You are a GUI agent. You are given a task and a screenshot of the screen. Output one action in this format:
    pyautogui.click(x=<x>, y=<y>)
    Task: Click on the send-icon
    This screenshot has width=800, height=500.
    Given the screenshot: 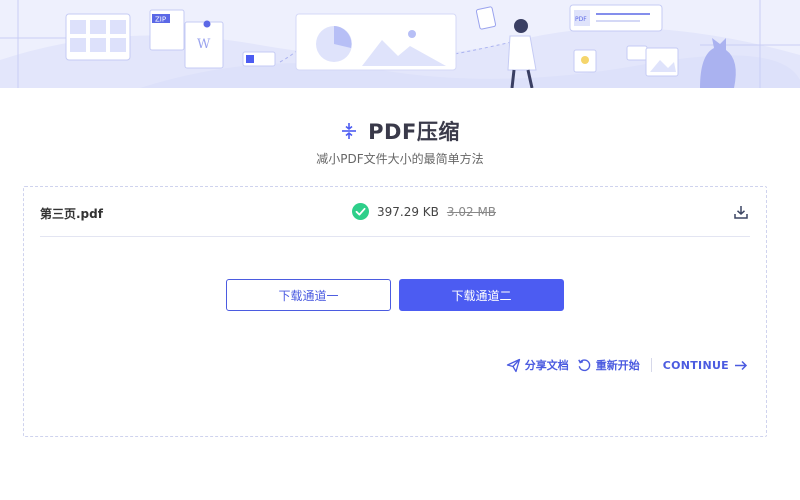 What is the action you would take?
    pyautogui.click(x=513, y=365)
    